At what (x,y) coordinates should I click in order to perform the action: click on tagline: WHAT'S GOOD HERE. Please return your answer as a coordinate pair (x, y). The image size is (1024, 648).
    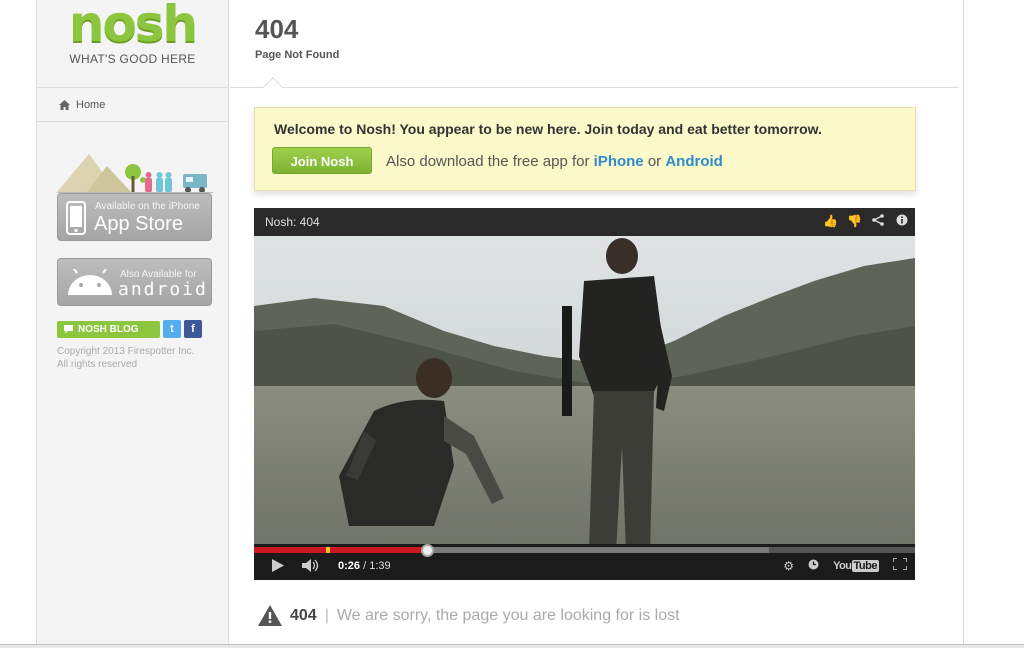
    Looking at the image, I should click on (132, 59).